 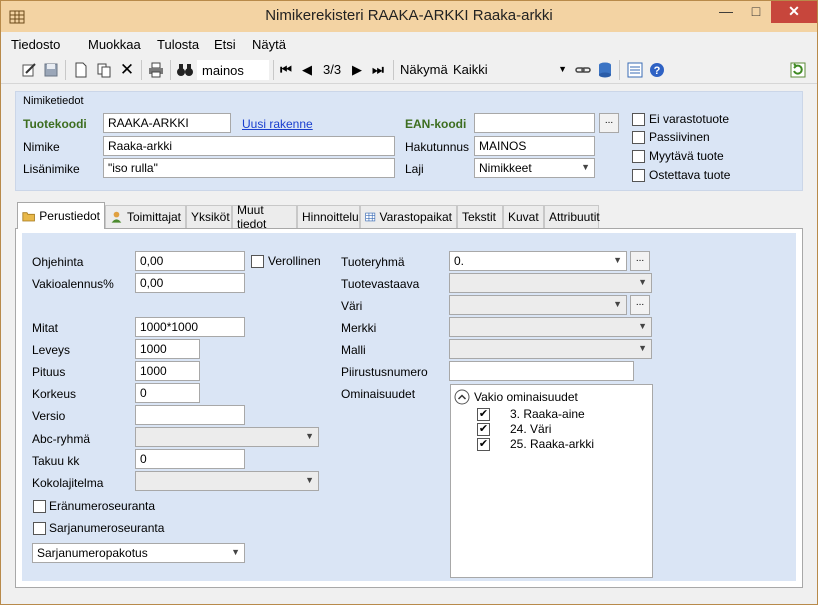 What do you see at coordinates (54, 394) in the screenshot?
I see `korkeus-label: Korkeus` at bounding box center [54, 394].